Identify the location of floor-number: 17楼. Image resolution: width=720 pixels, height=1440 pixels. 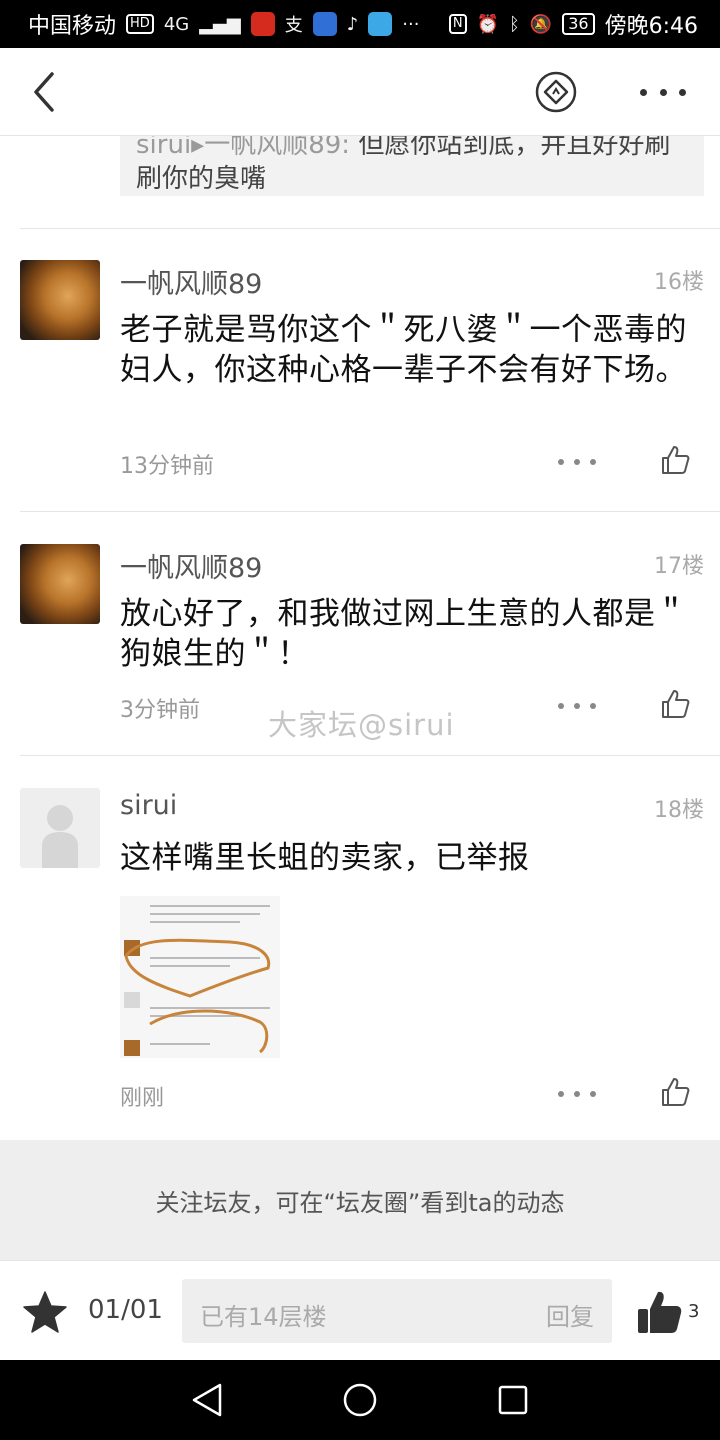
(679, 566).